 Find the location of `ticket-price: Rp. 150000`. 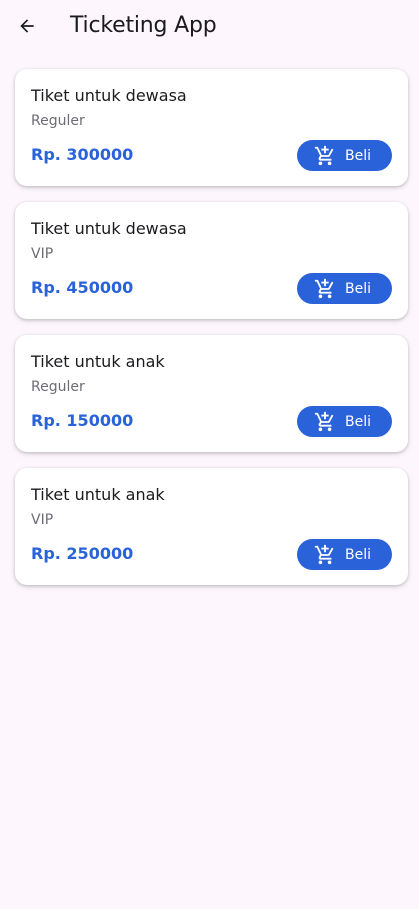

ticket-price: Rp. 150000 is located at coordinates (82, 420).